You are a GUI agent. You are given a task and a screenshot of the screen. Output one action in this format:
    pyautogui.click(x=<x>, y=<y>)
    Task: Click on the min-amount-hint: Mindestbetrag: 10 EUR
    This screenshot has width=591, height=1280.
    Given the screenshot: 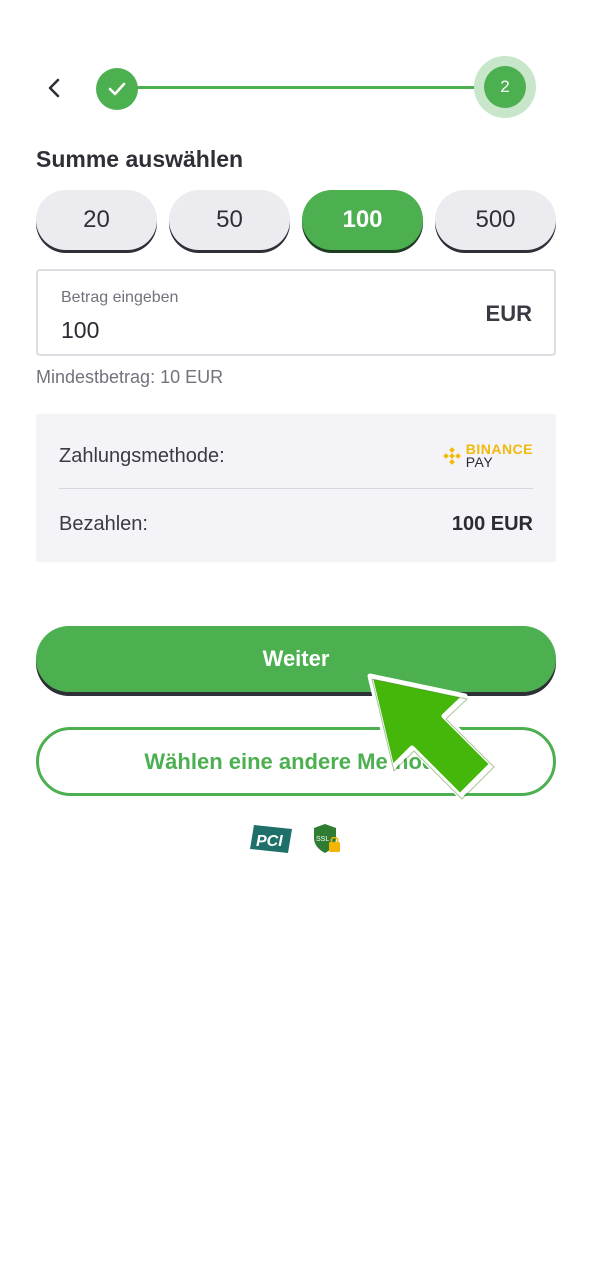 What is the action you would take?
    pyautogui.click(x=130, y=377)
    